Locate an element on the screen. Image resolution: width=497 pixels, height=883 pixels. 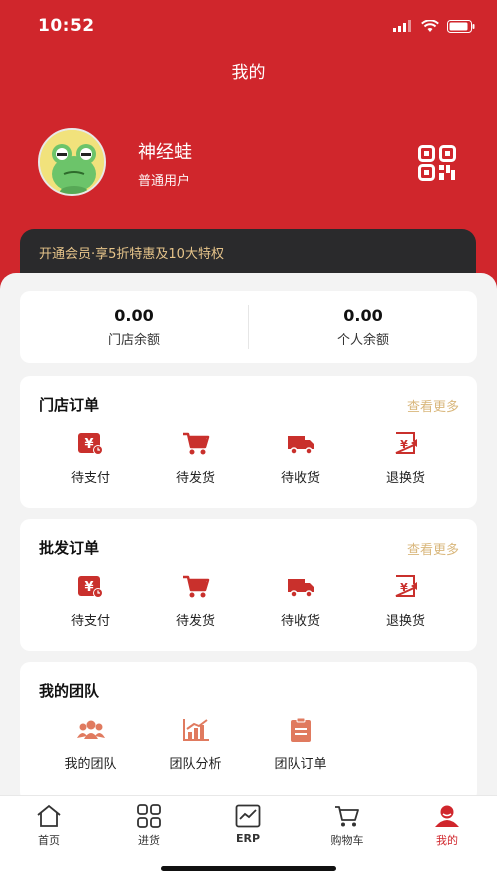
tab-stock: 进货 is located at coordinates (149, 826).